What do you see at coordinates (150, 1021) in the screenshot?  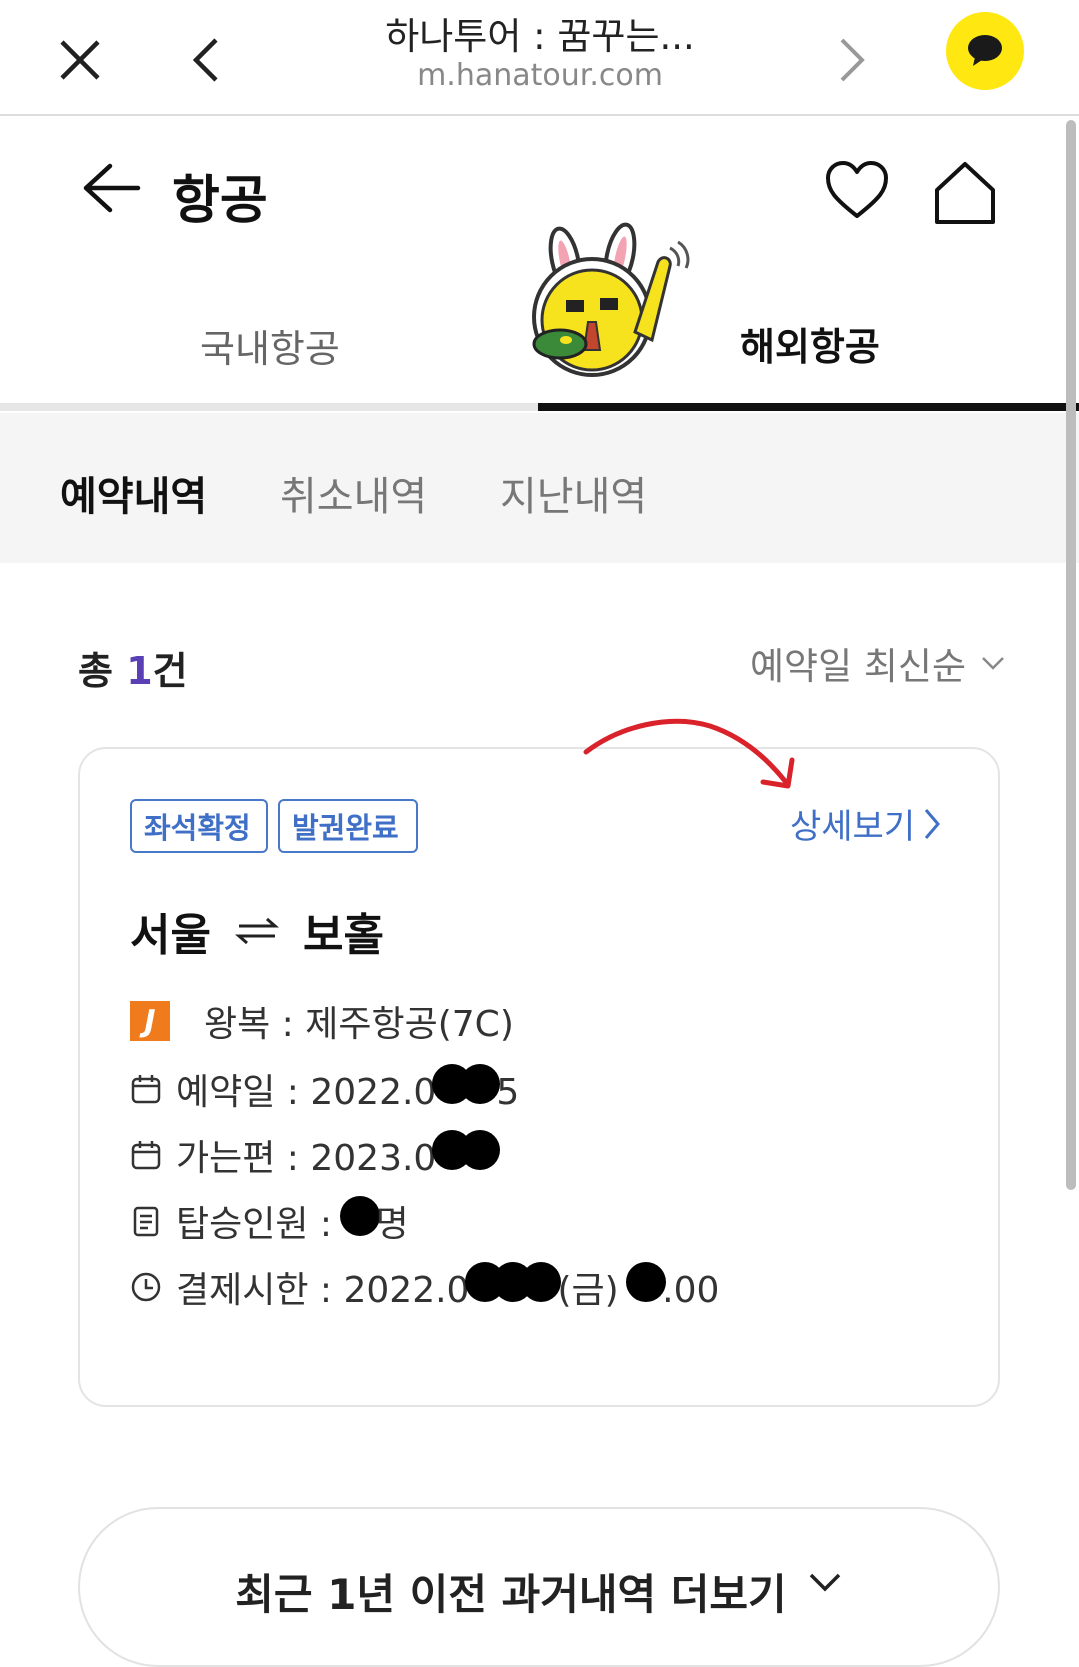 I see `jeju-air-logo-icon: J` at bounding box center [150, 1021].